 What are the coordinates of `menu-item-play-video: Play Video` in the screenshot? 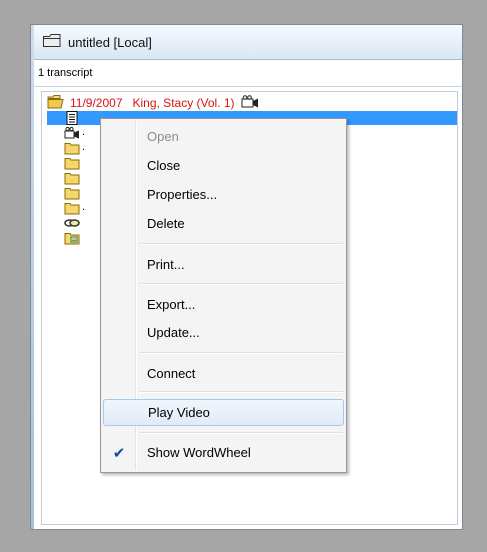 It's located at (223, 412).